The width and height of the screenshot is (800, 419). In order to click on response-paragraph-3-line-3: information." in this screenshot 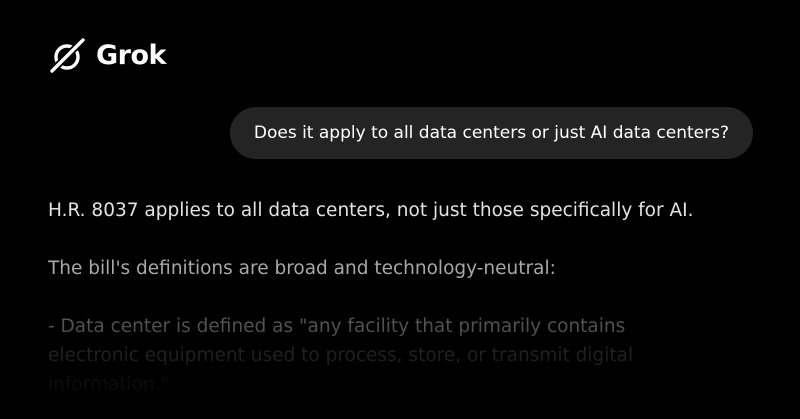, I will do `click(109, 384)`.